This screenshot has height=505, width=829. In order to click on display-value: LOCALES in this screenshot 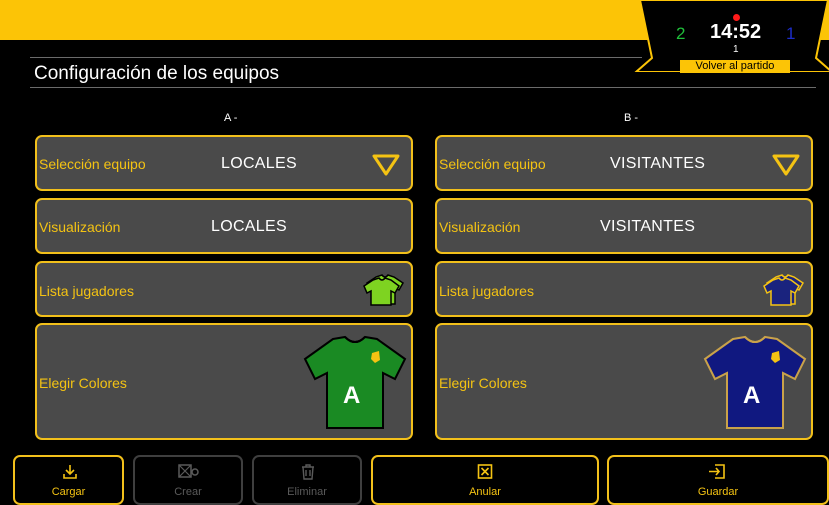, I will do `click(249, 226)`.